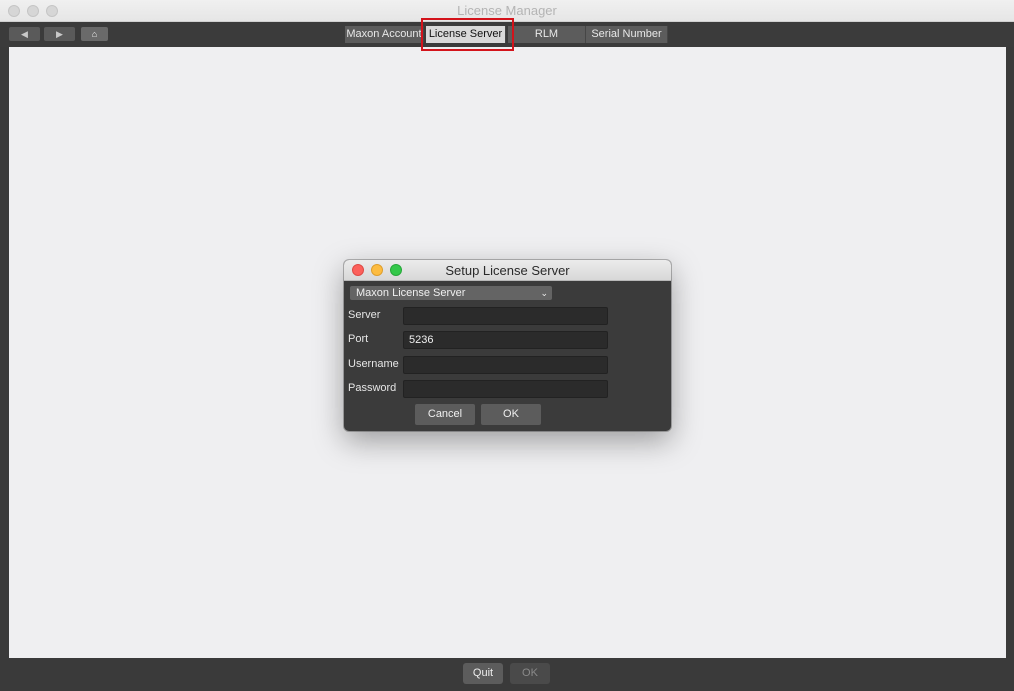 The width and height of the screenshot is (1014, 691). Describe the element at coordinates (547, 34) in the screenshot. I see `tab-rlm: RLM` at that location.